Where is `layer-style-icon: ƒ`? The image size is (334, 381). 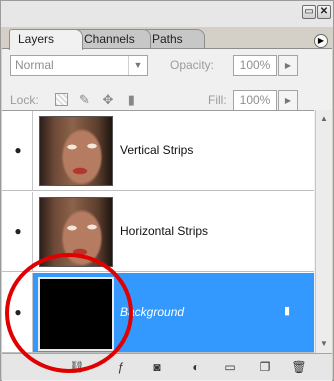 layer-style-icon: ƒ is located at coordinates (121, 367).